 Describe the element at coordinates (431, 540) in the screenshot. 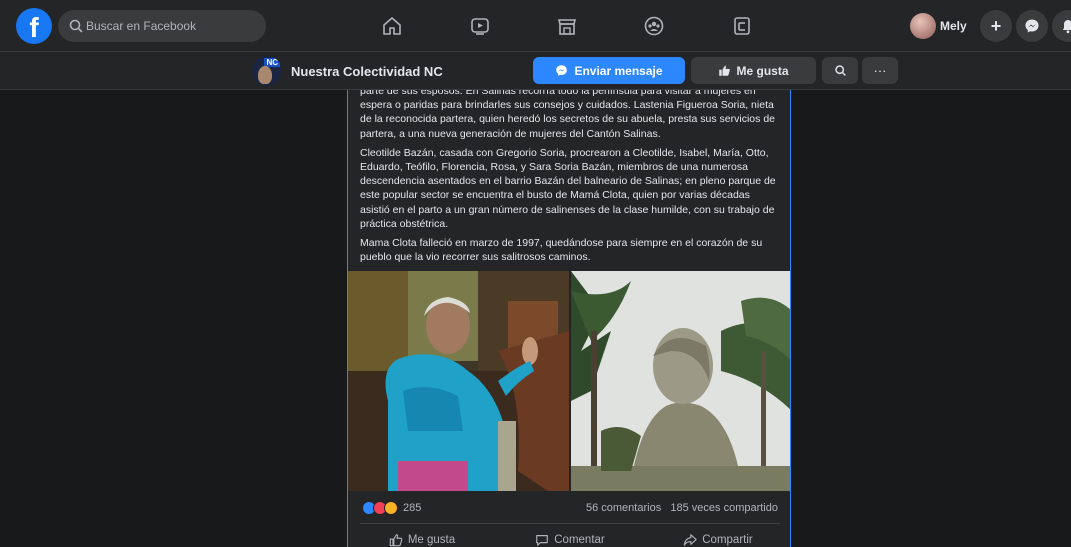

I see `like-post-label: Me gusta` at that location.